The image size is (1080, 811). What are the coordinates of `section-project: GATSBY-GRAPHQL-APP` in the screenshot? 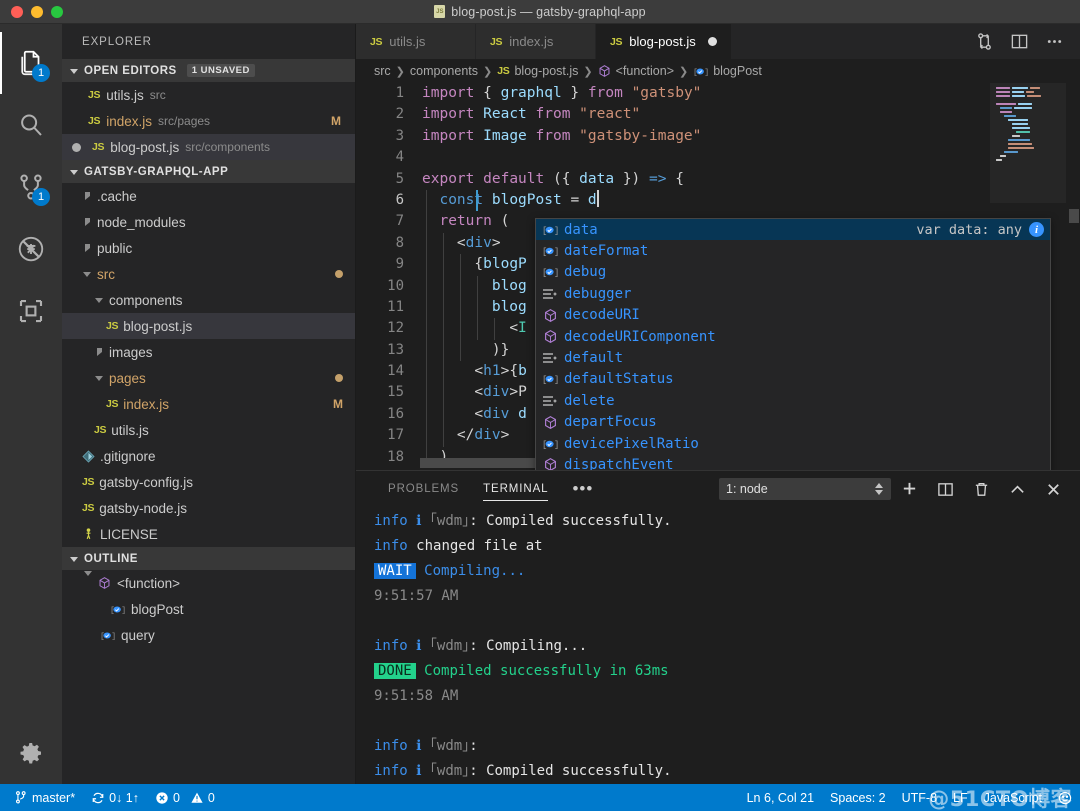 It's located at (208, 171).